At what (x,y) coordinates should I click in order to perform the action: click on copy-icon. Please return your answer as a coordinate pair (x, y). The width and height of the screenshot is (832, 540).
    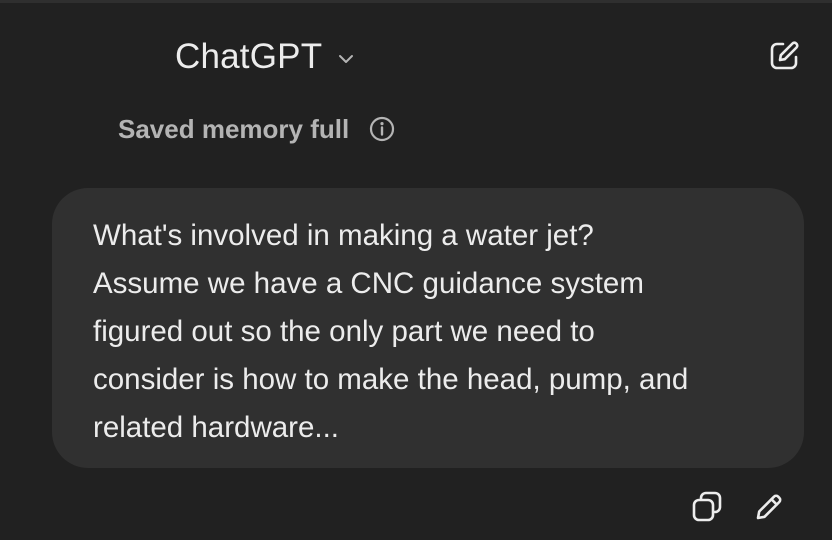
    Looking at the image, I should click on (707, 509).